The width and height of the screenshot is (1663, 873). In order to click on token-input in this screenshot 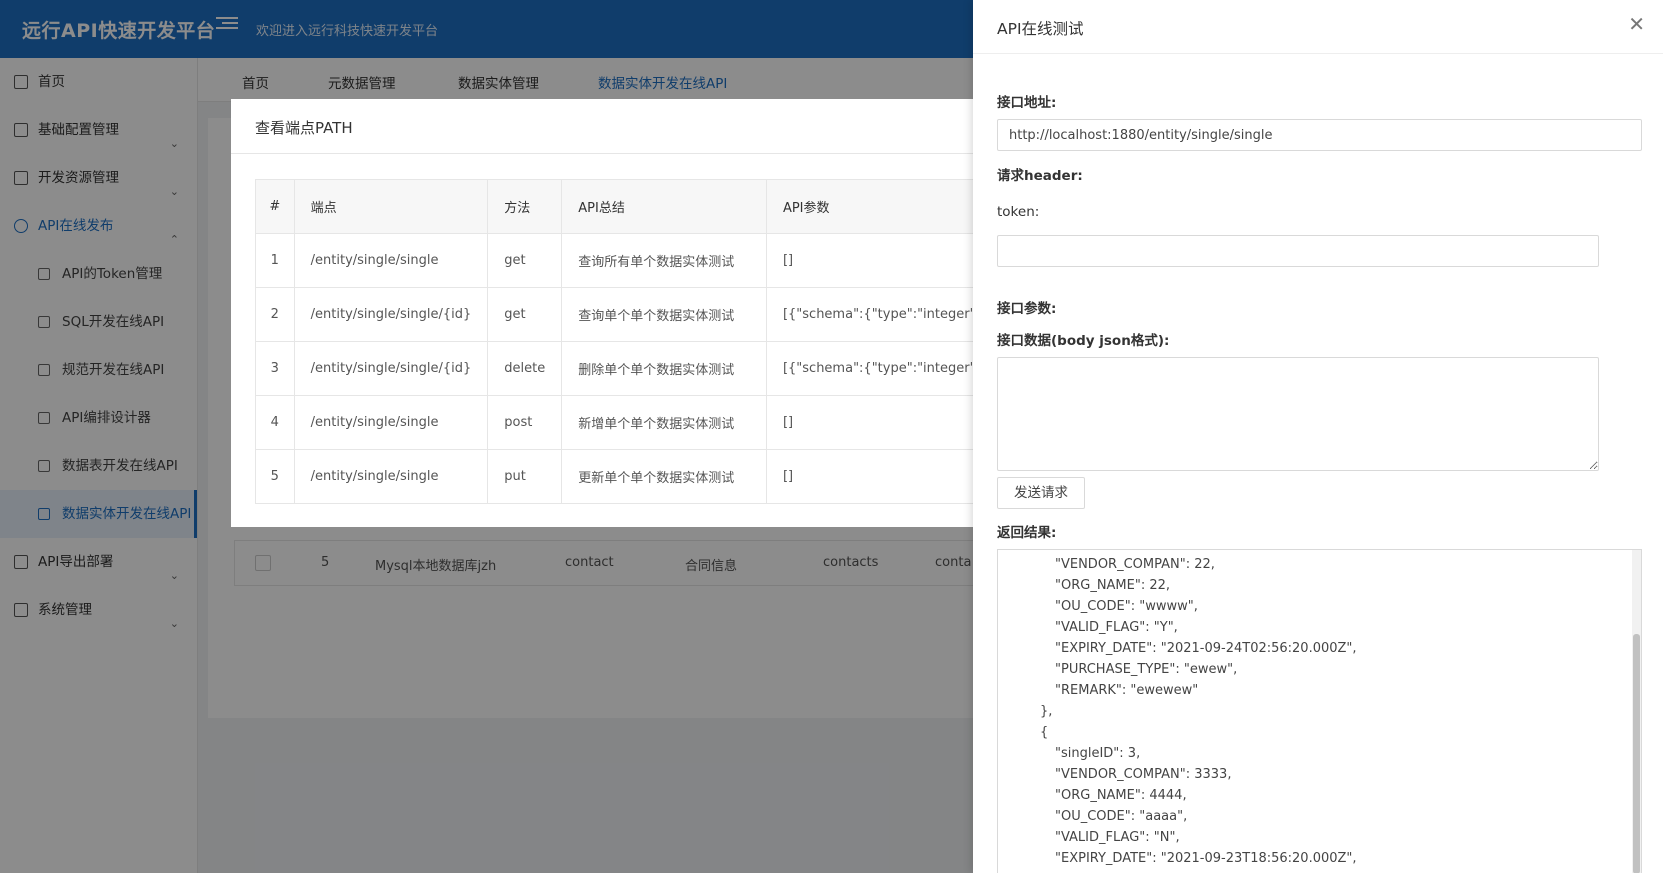, I will do `click(1298, 251)`.